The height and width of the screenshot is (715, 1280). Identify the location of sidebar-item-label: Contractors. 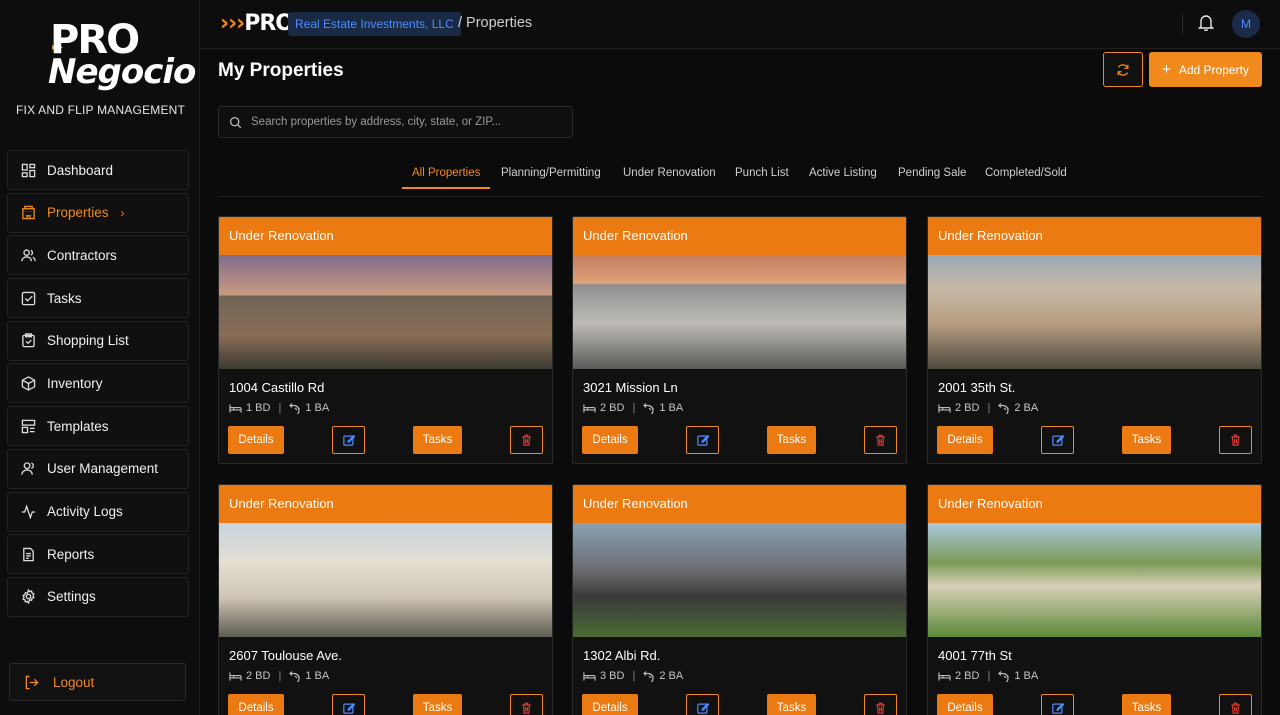
(82, 255).